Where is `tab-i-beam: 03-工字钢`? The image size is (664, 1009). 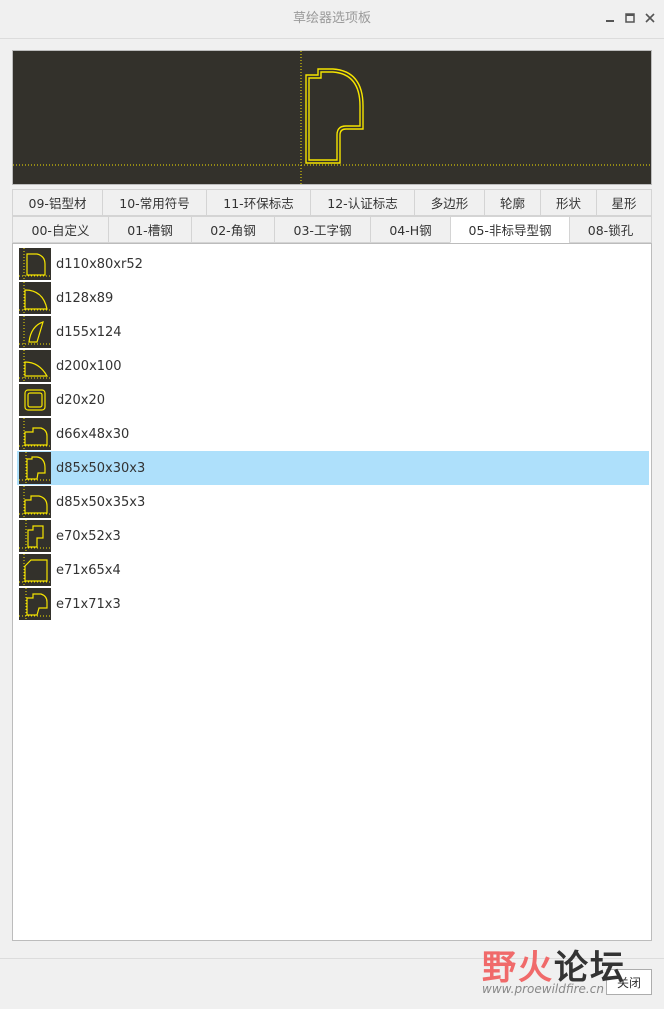
tab-i-beam: 03-工字钢 is located at coordinates (322, 229).